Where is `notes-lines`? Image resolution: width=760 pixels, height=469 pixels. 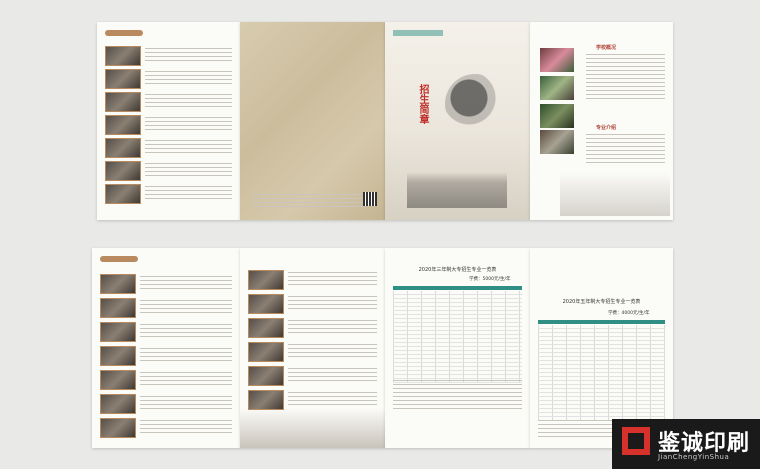
notes-lines is located at coordinates (457, 395).